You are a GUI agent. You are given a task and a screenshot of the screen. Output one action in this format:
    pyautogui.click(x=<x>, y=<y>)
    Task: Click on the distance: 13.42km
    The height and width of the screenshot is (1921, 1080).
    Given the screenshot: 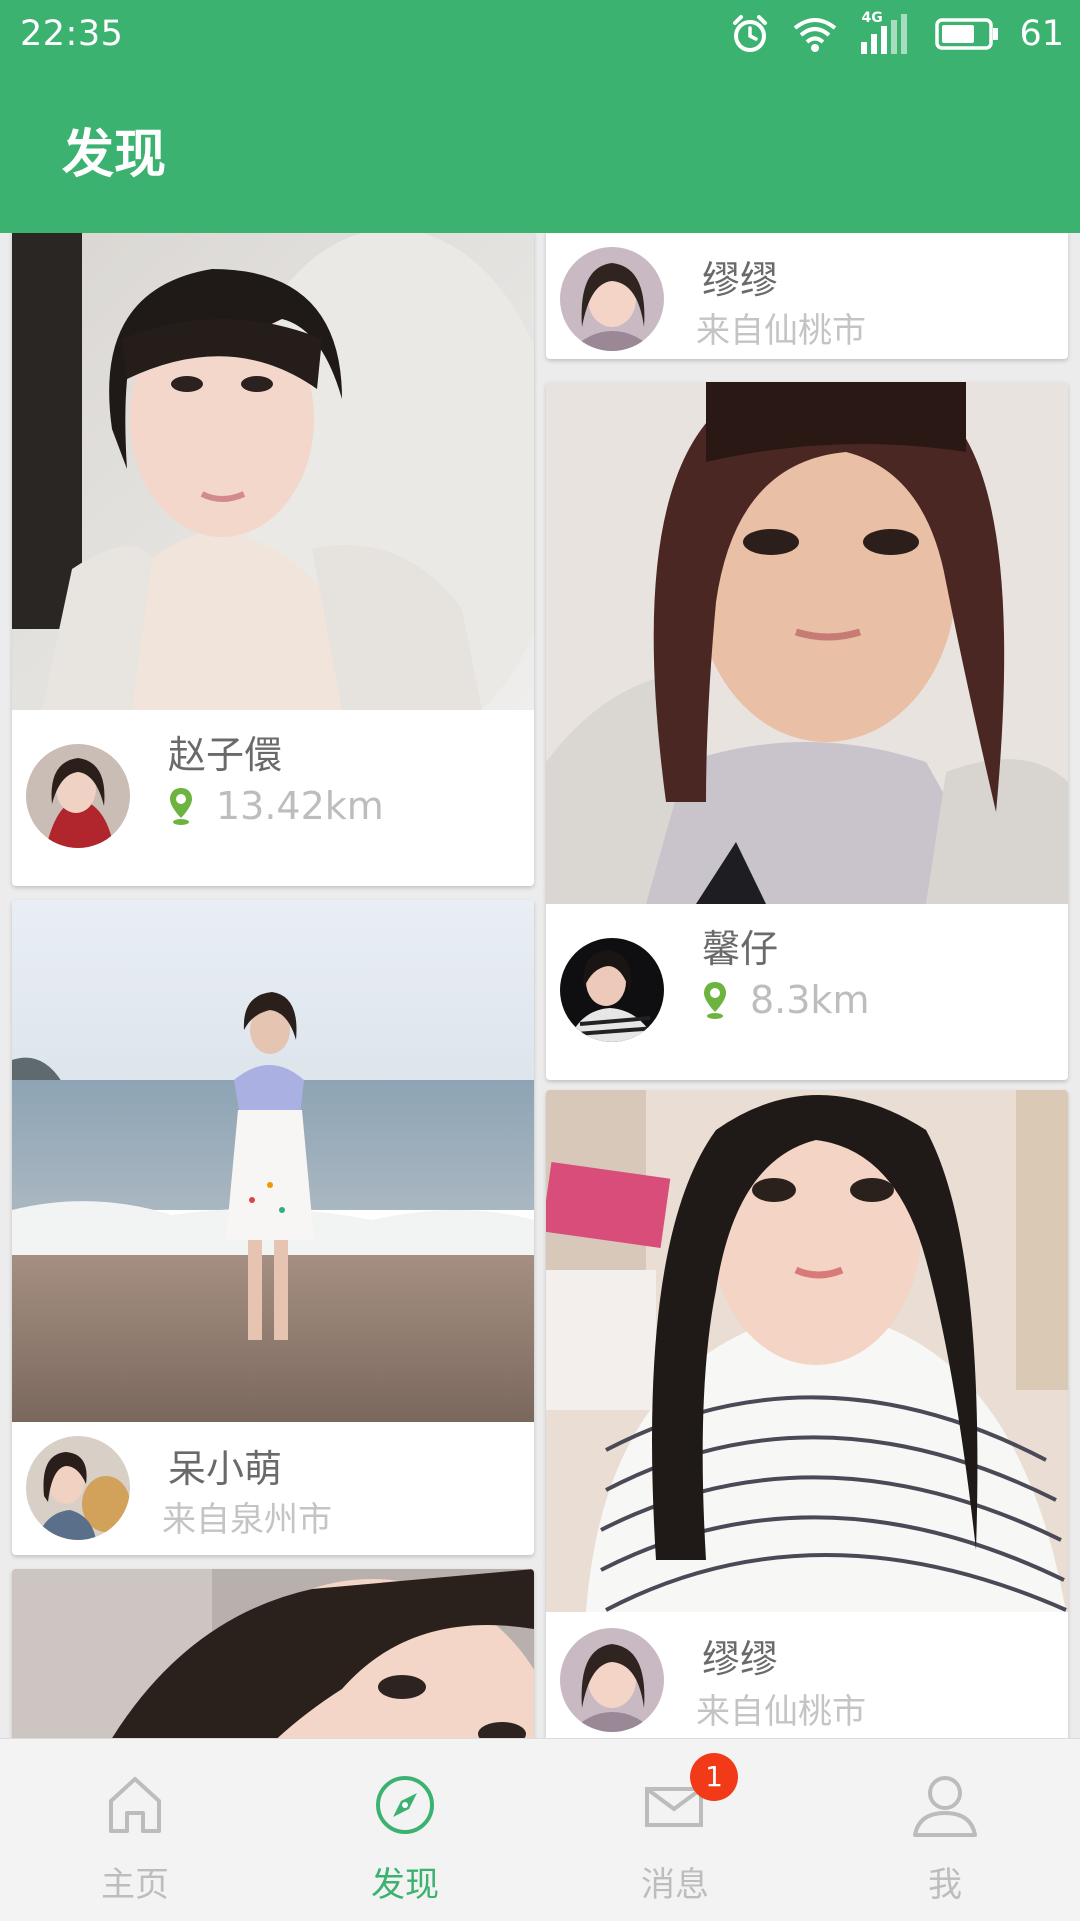 What is the action you would take?
    pyautogui.click(x=276, y=806)
    